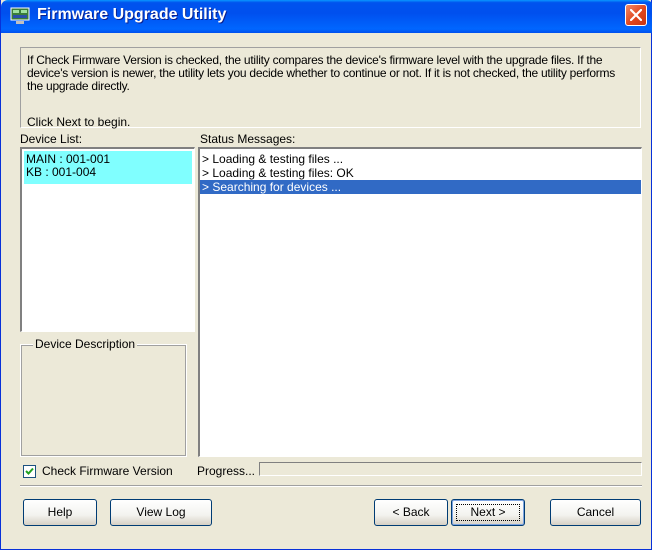 This screenshot has width=652, height=550. I want to click on view-log-button: View Log, so click(161, 512).